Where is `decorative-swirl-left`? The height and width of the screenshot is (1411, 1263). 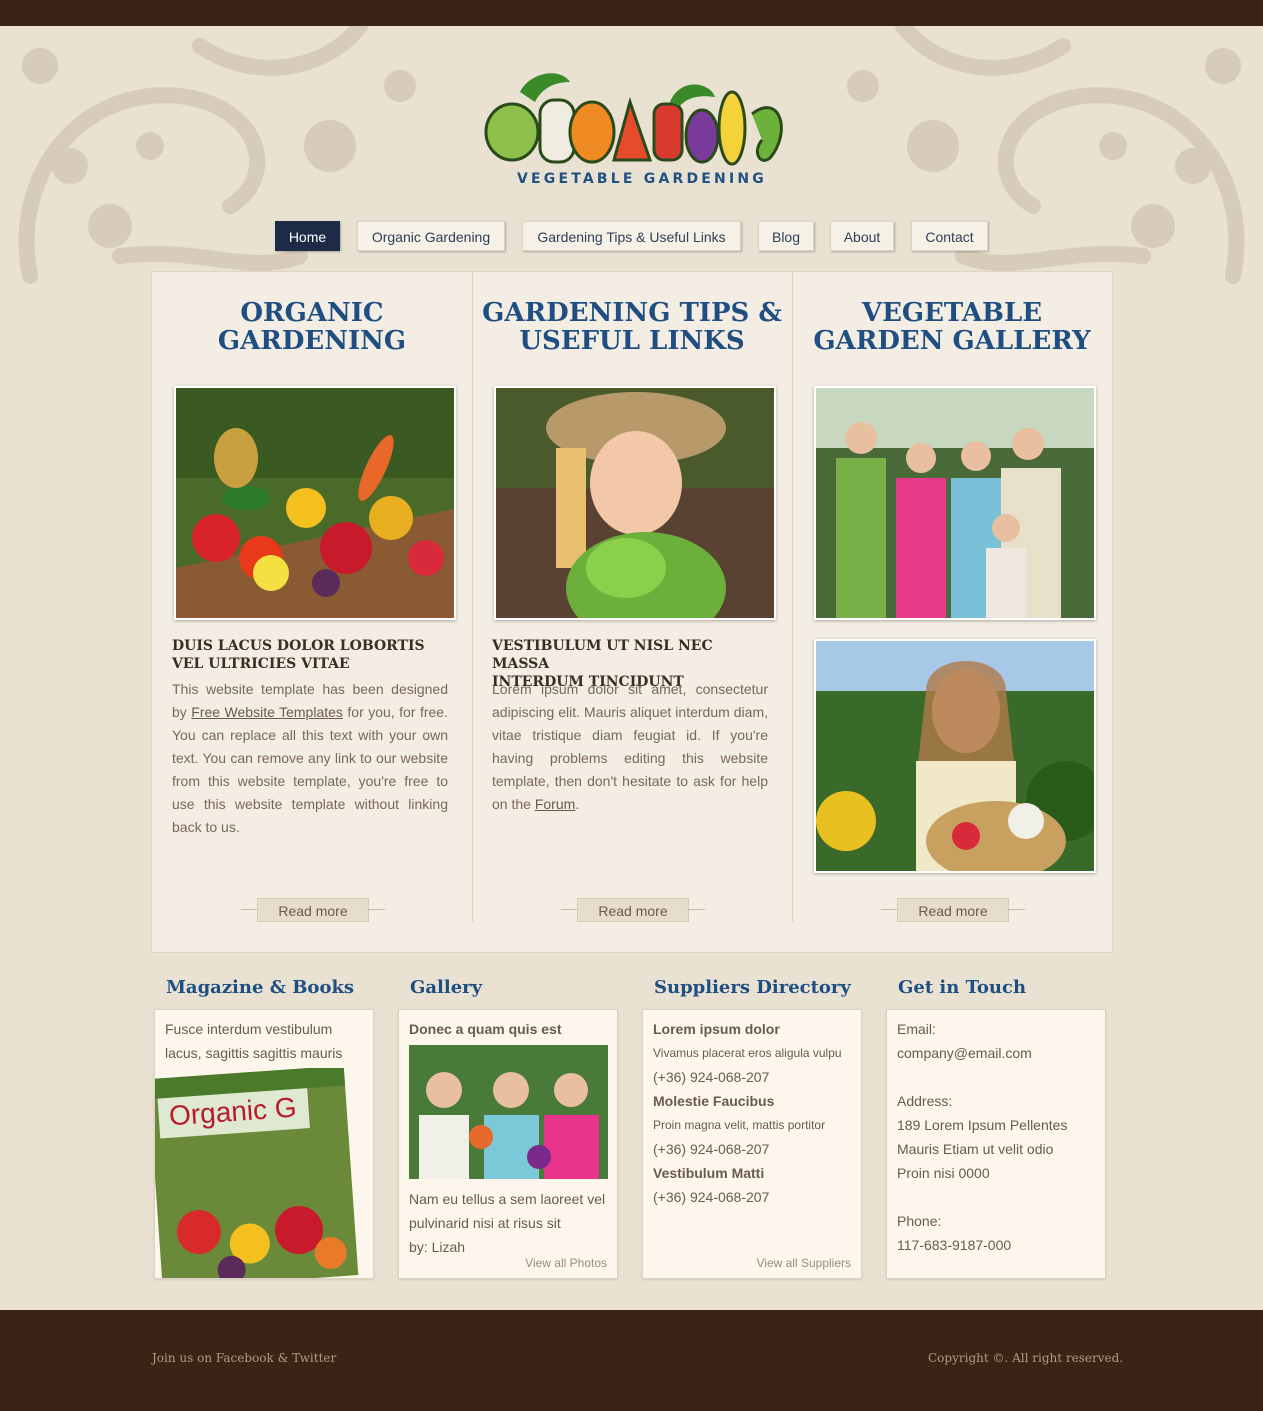
decorative-swirl-left is located at coordinates (217, 155).